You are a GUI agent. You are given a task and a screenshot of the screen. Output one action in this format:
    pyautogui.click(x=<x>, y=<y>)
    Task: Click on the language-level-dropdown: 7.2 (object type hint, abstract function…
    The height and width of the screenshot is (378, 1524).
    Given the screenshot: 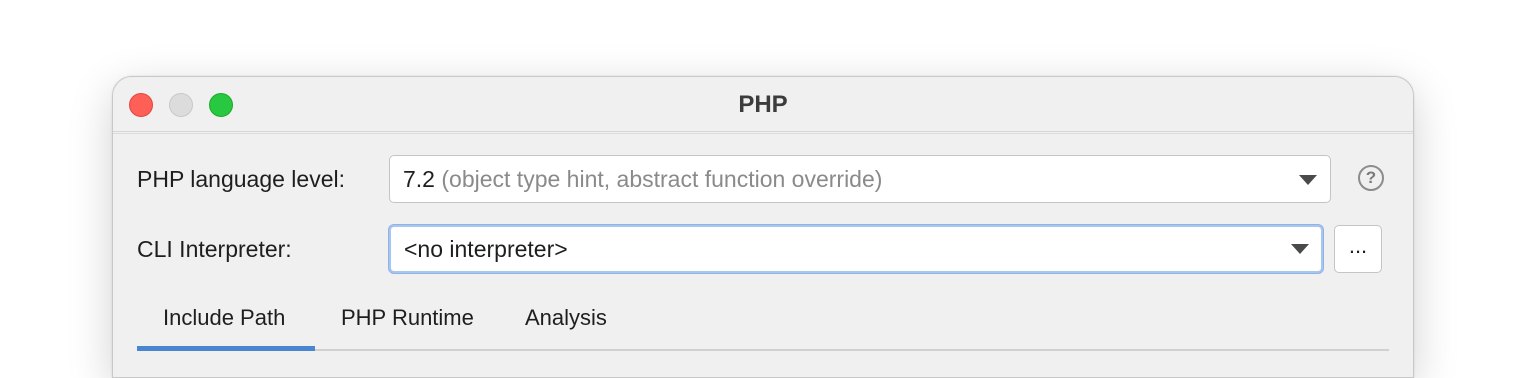 What is the action you would take?
    pyautogui.click(x=860, y=179)
    